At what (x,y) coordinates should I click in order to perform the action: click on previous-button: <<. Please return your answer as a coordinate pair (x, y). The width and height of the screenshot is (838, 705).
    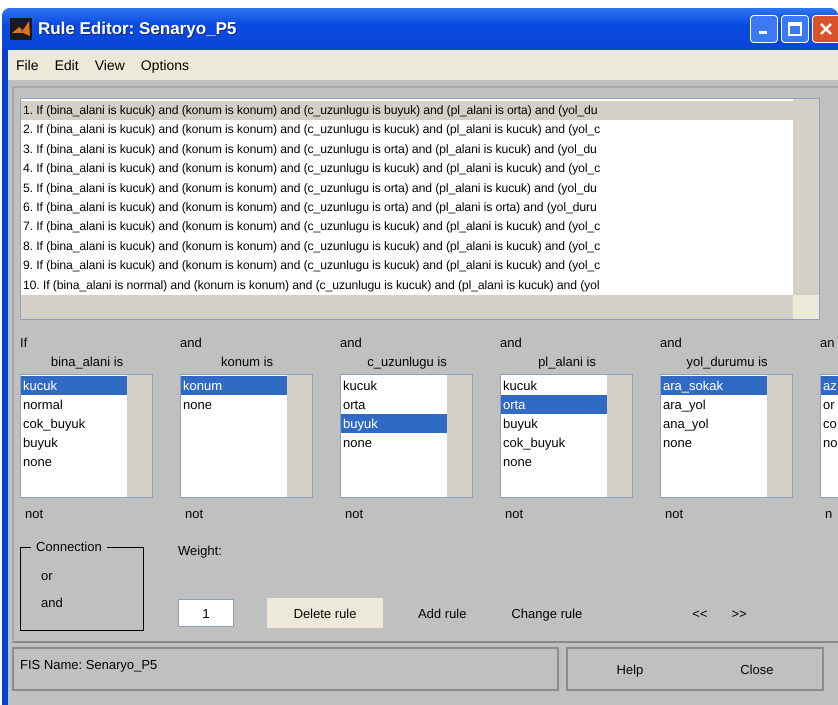
    Looking at the image, I should click on (700, 613).